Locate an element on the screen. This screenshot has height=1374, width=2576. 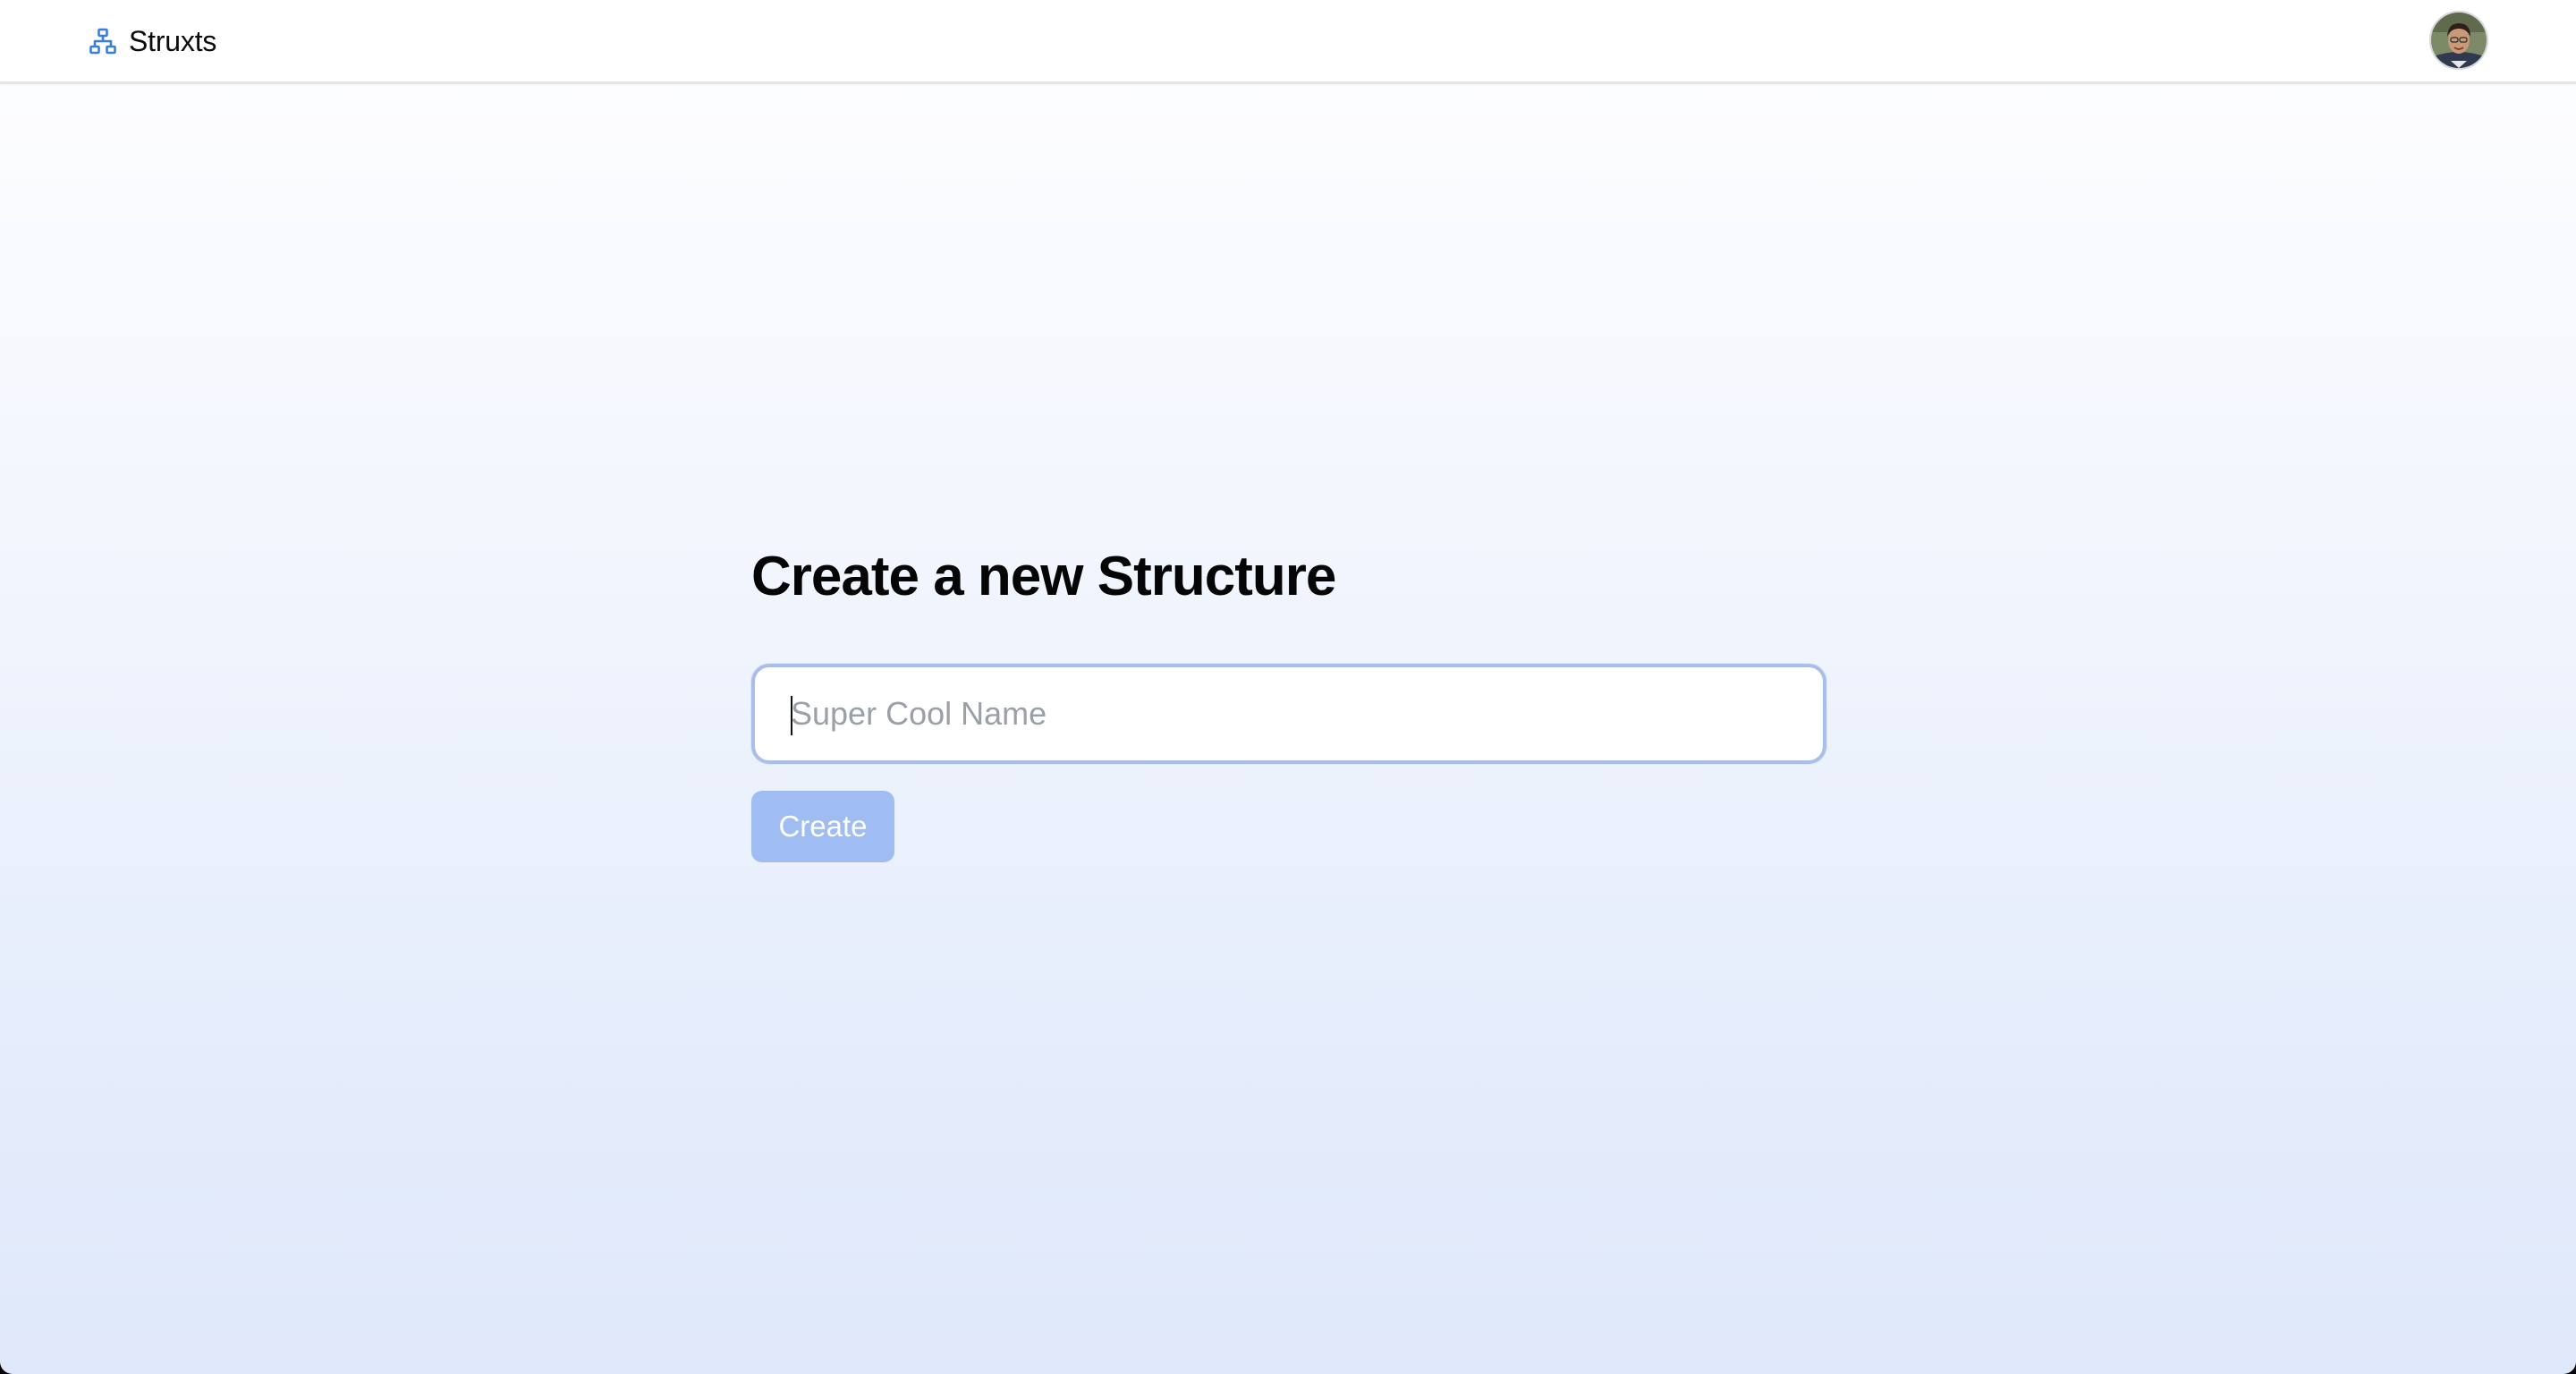
user-avatar is located at coordinates (2458, 40).